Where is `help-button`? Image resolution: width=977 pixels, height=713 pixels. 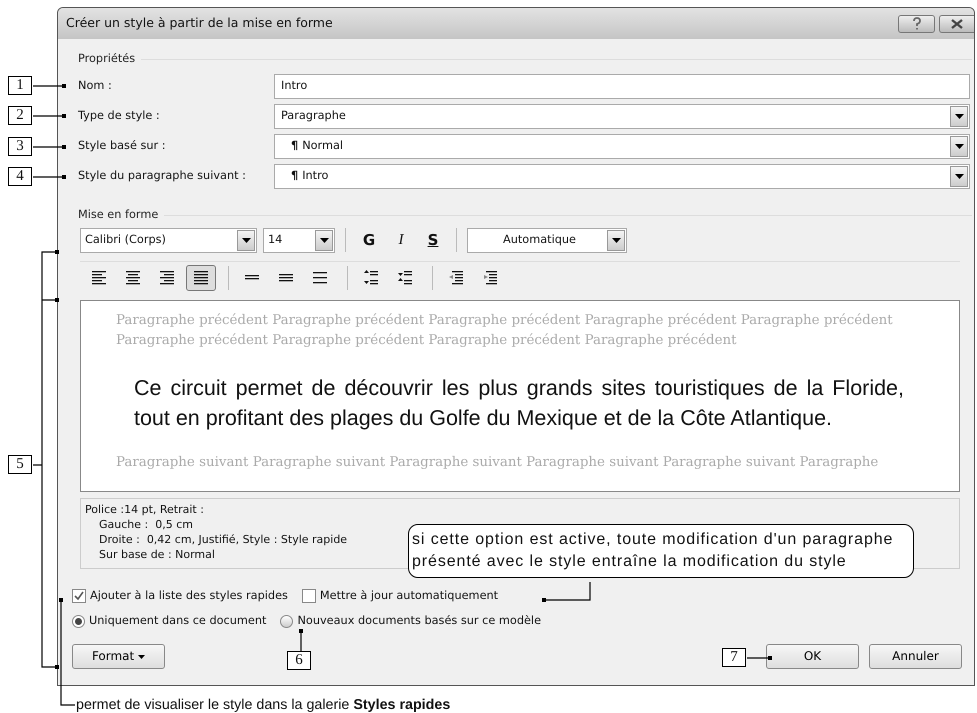 help-button is located at coordinates (916, 23).